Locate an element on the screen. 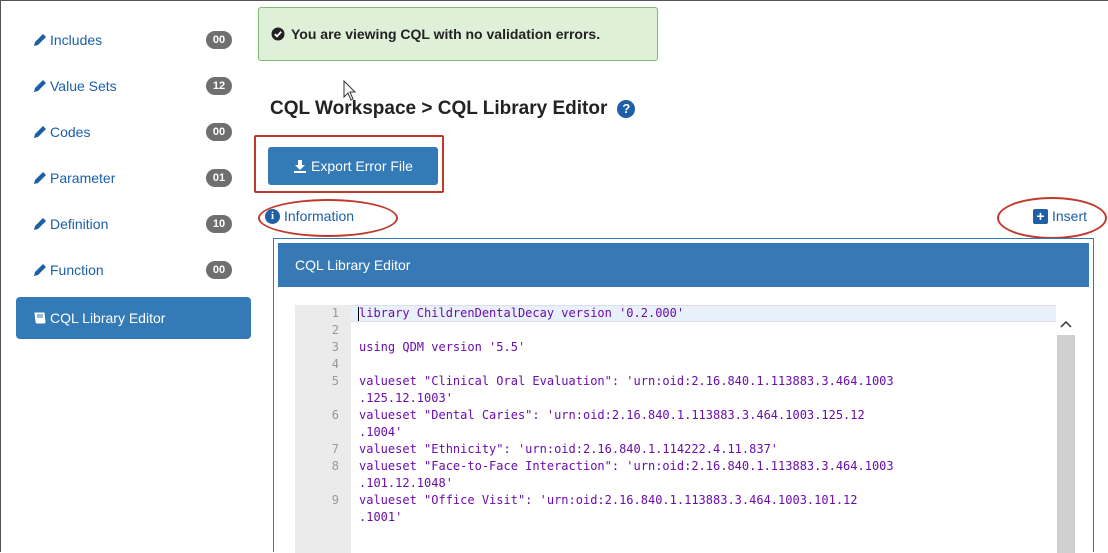 This screenshot has height=553, width=1108. editor-scrollbar is located at coordinates (1066, 429).